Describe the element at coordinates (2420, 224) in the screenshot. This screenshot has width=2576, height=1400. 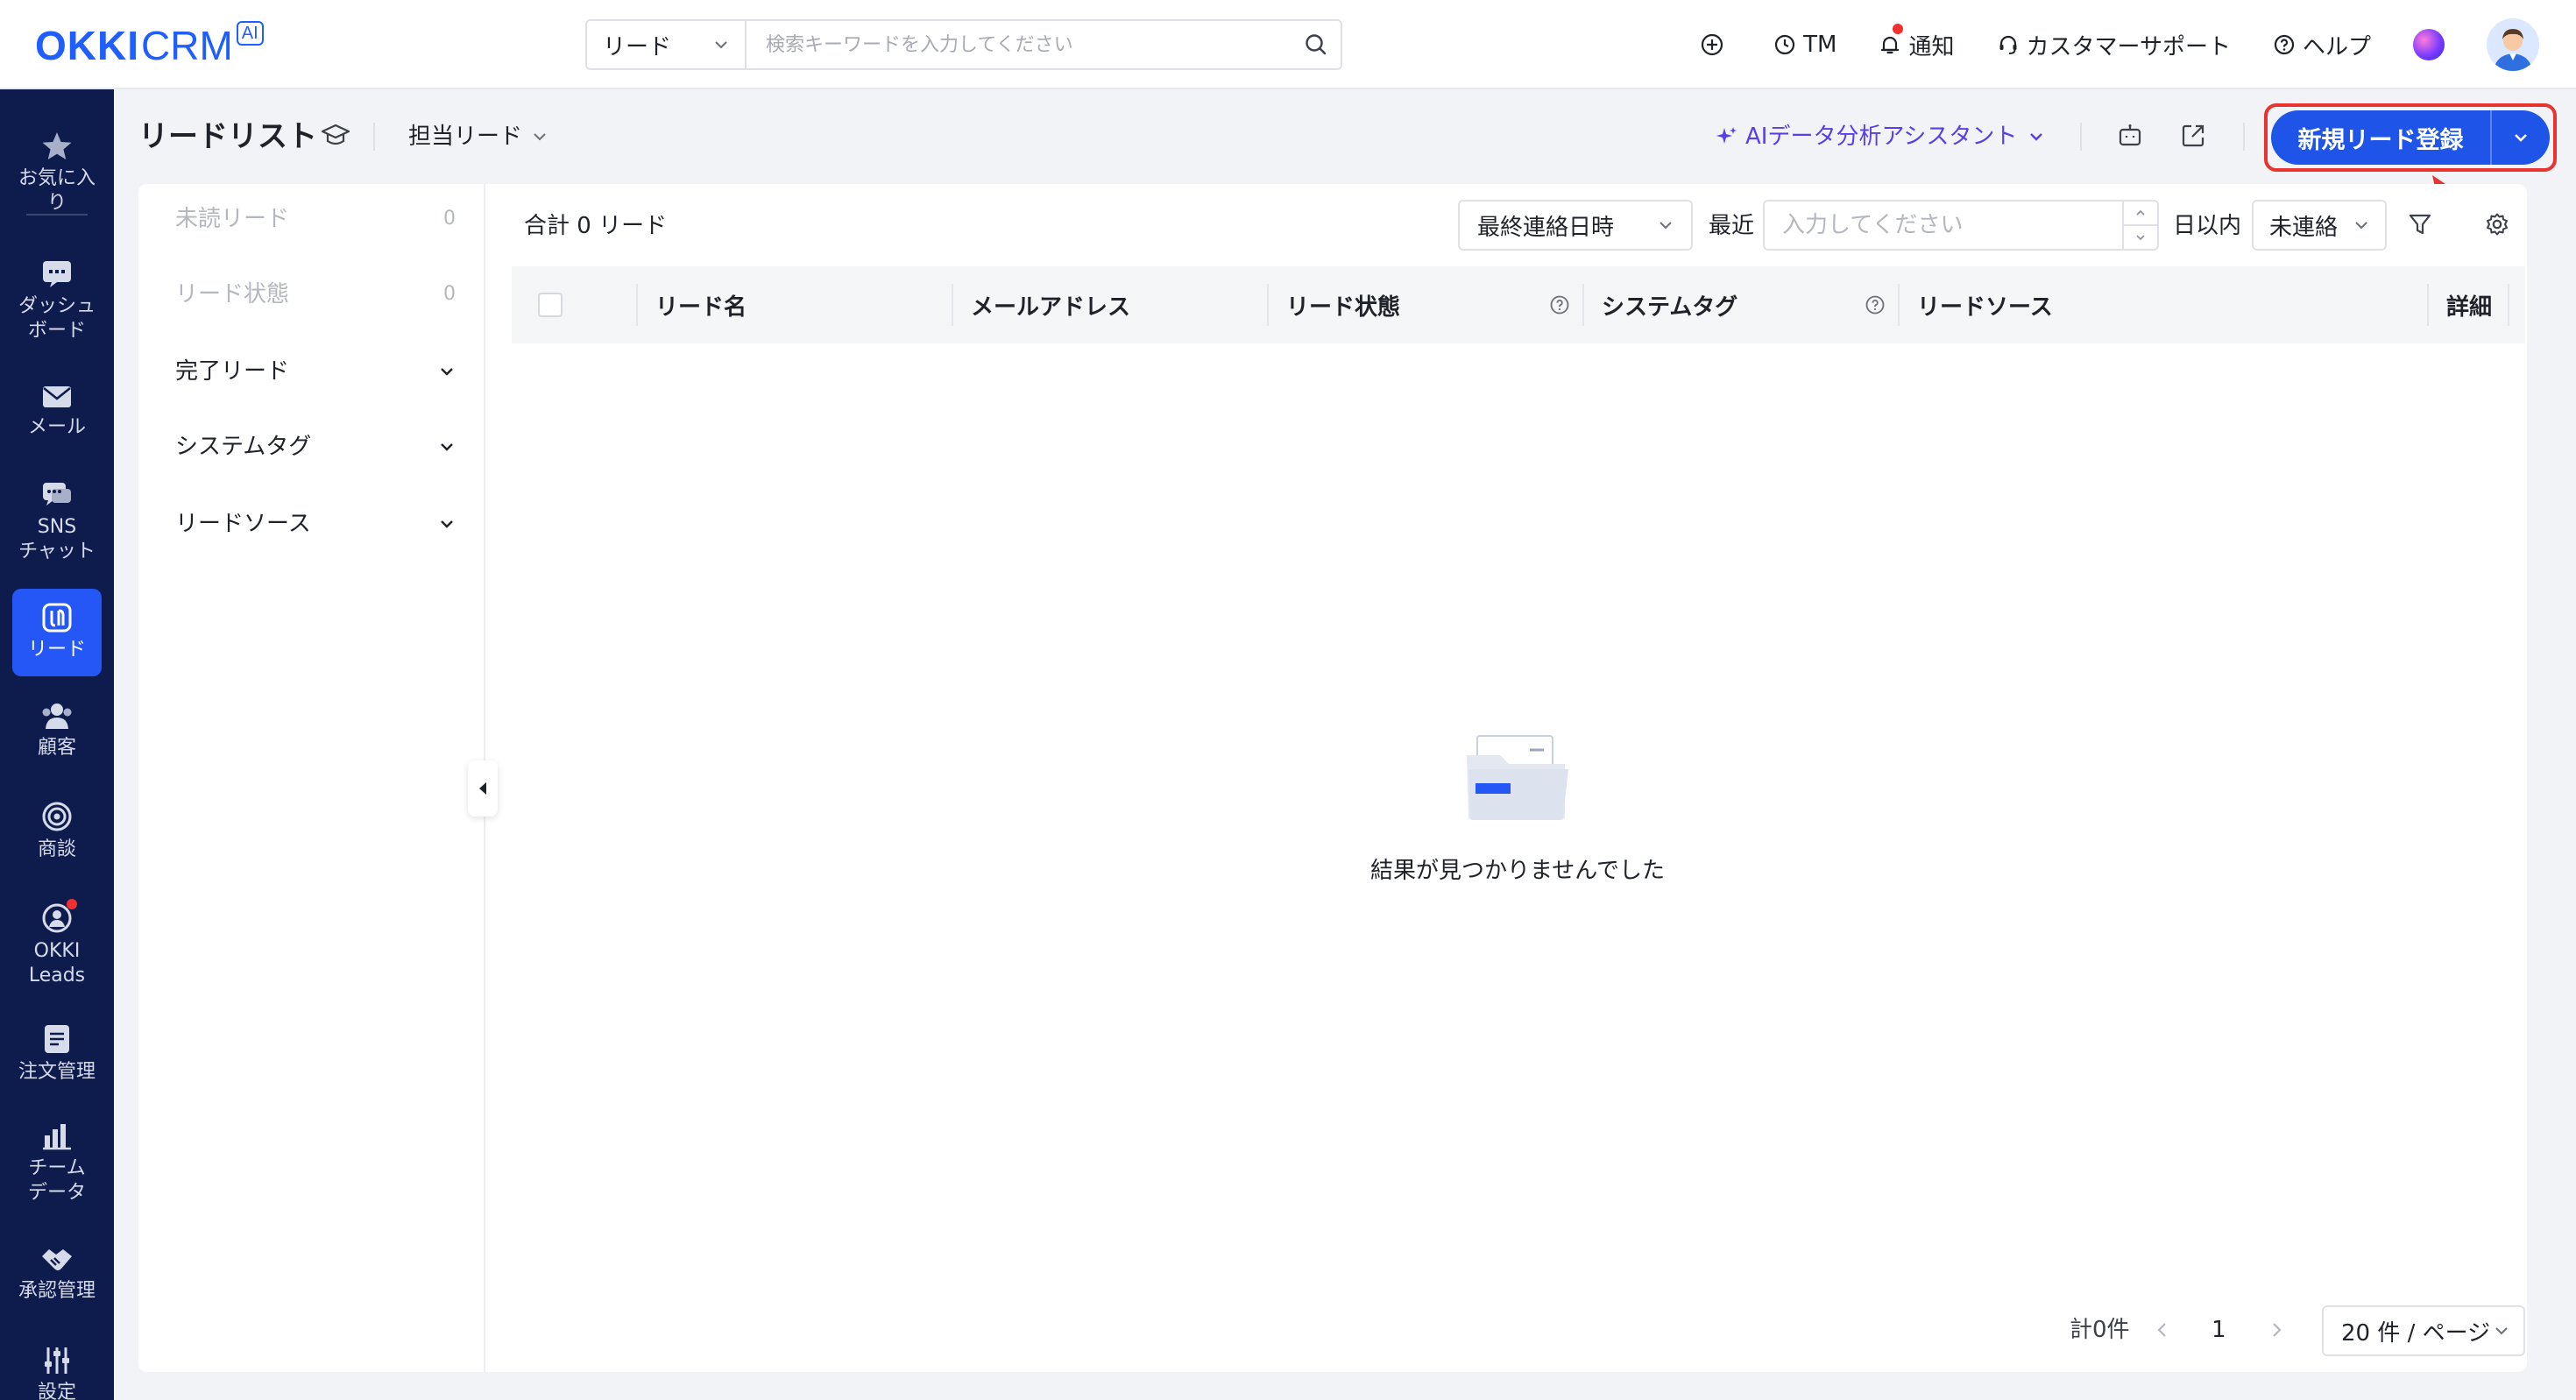
I see `filter-funnel-icon` at that location.